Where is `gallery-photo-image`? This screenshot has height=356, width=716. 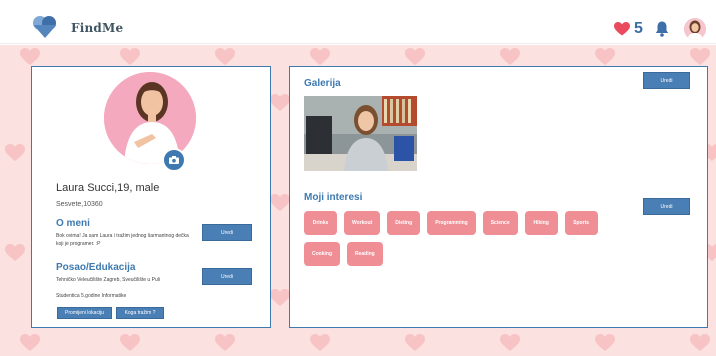 gallery-photo-image is located at coordinates (360, 133).